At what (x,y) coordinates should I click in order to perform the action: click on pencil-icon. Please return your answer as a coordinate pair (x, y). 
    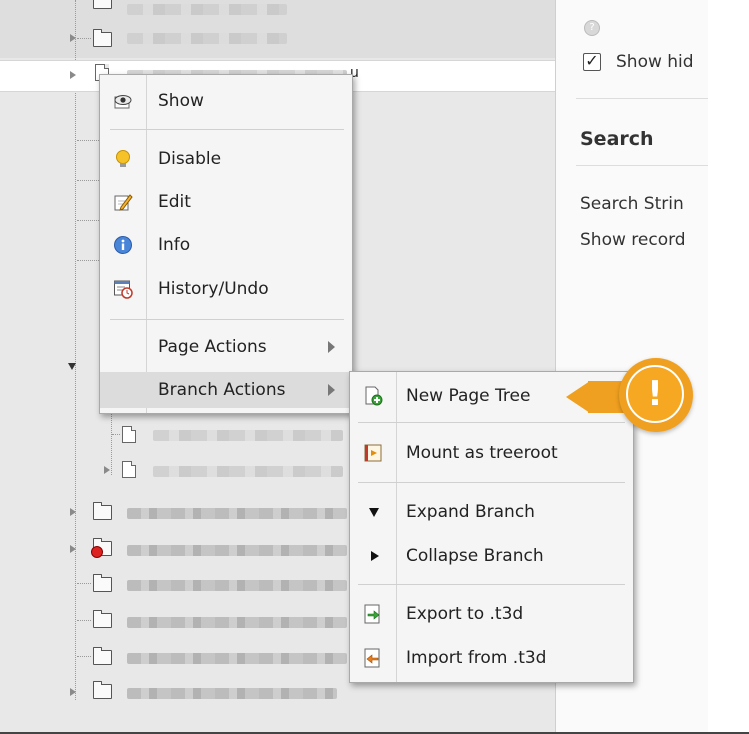
    Looking at the image, I should click on (123, 202).